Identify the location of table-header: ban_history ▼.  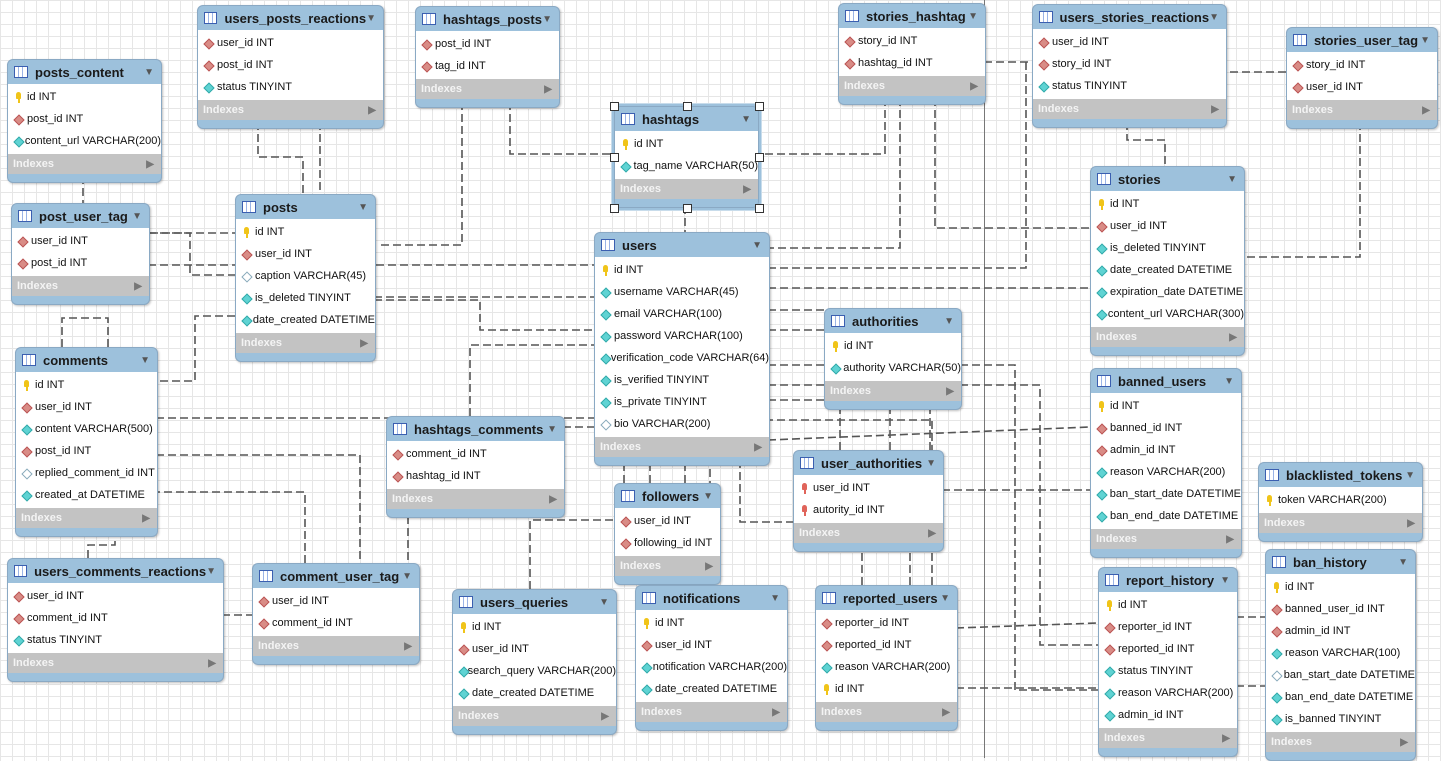
(1340, 562).